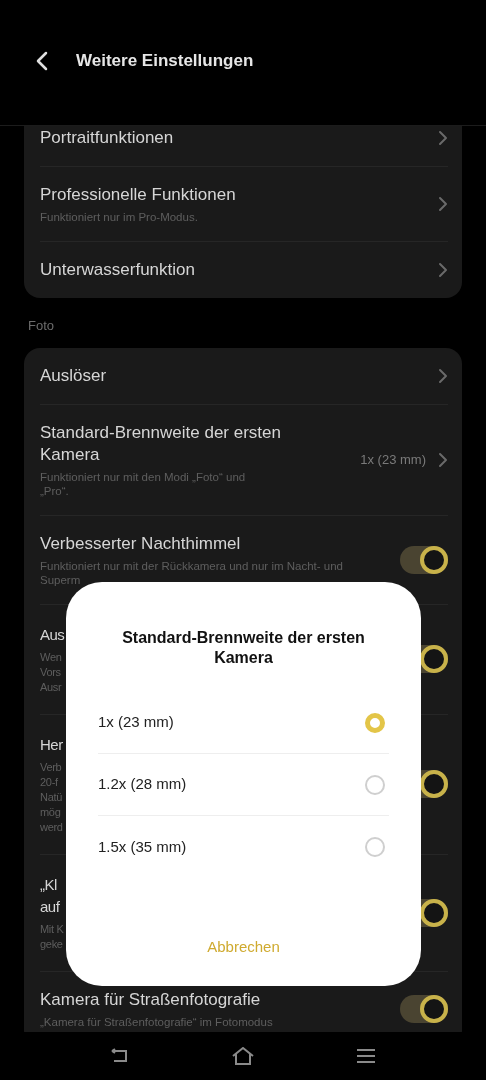  I want to click on setting-title: Her, so click(52, 744).